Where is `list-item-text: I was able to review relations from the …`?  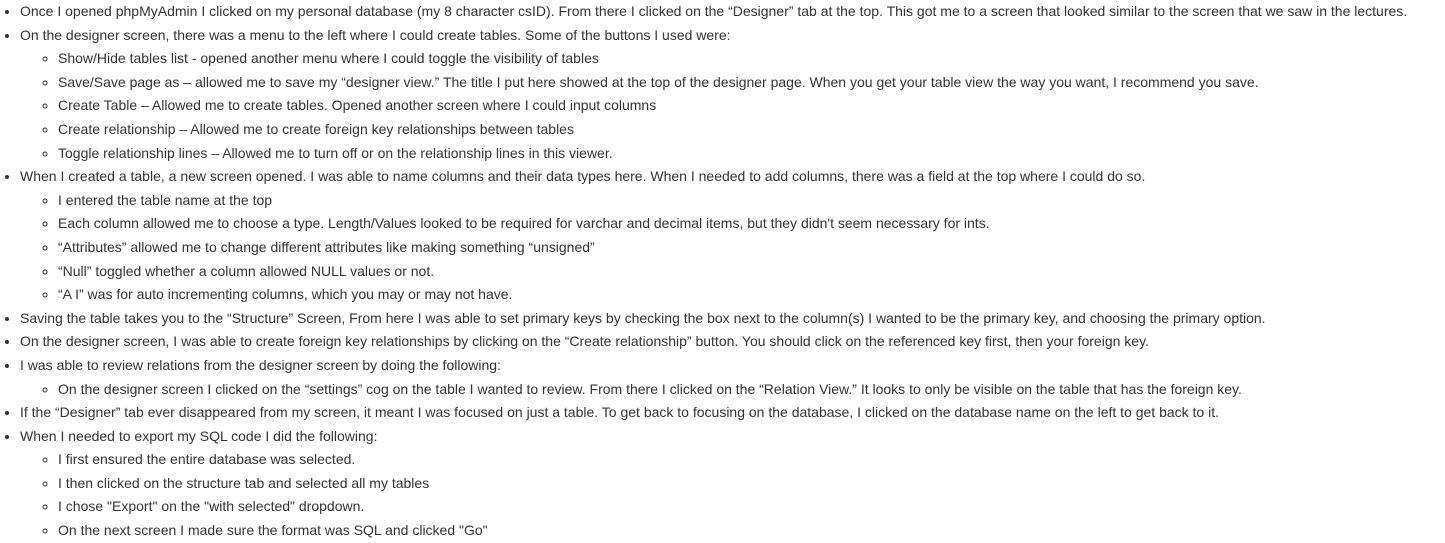
list-item-text: I was able to review relations from the … is located at coordinates (260, 364).